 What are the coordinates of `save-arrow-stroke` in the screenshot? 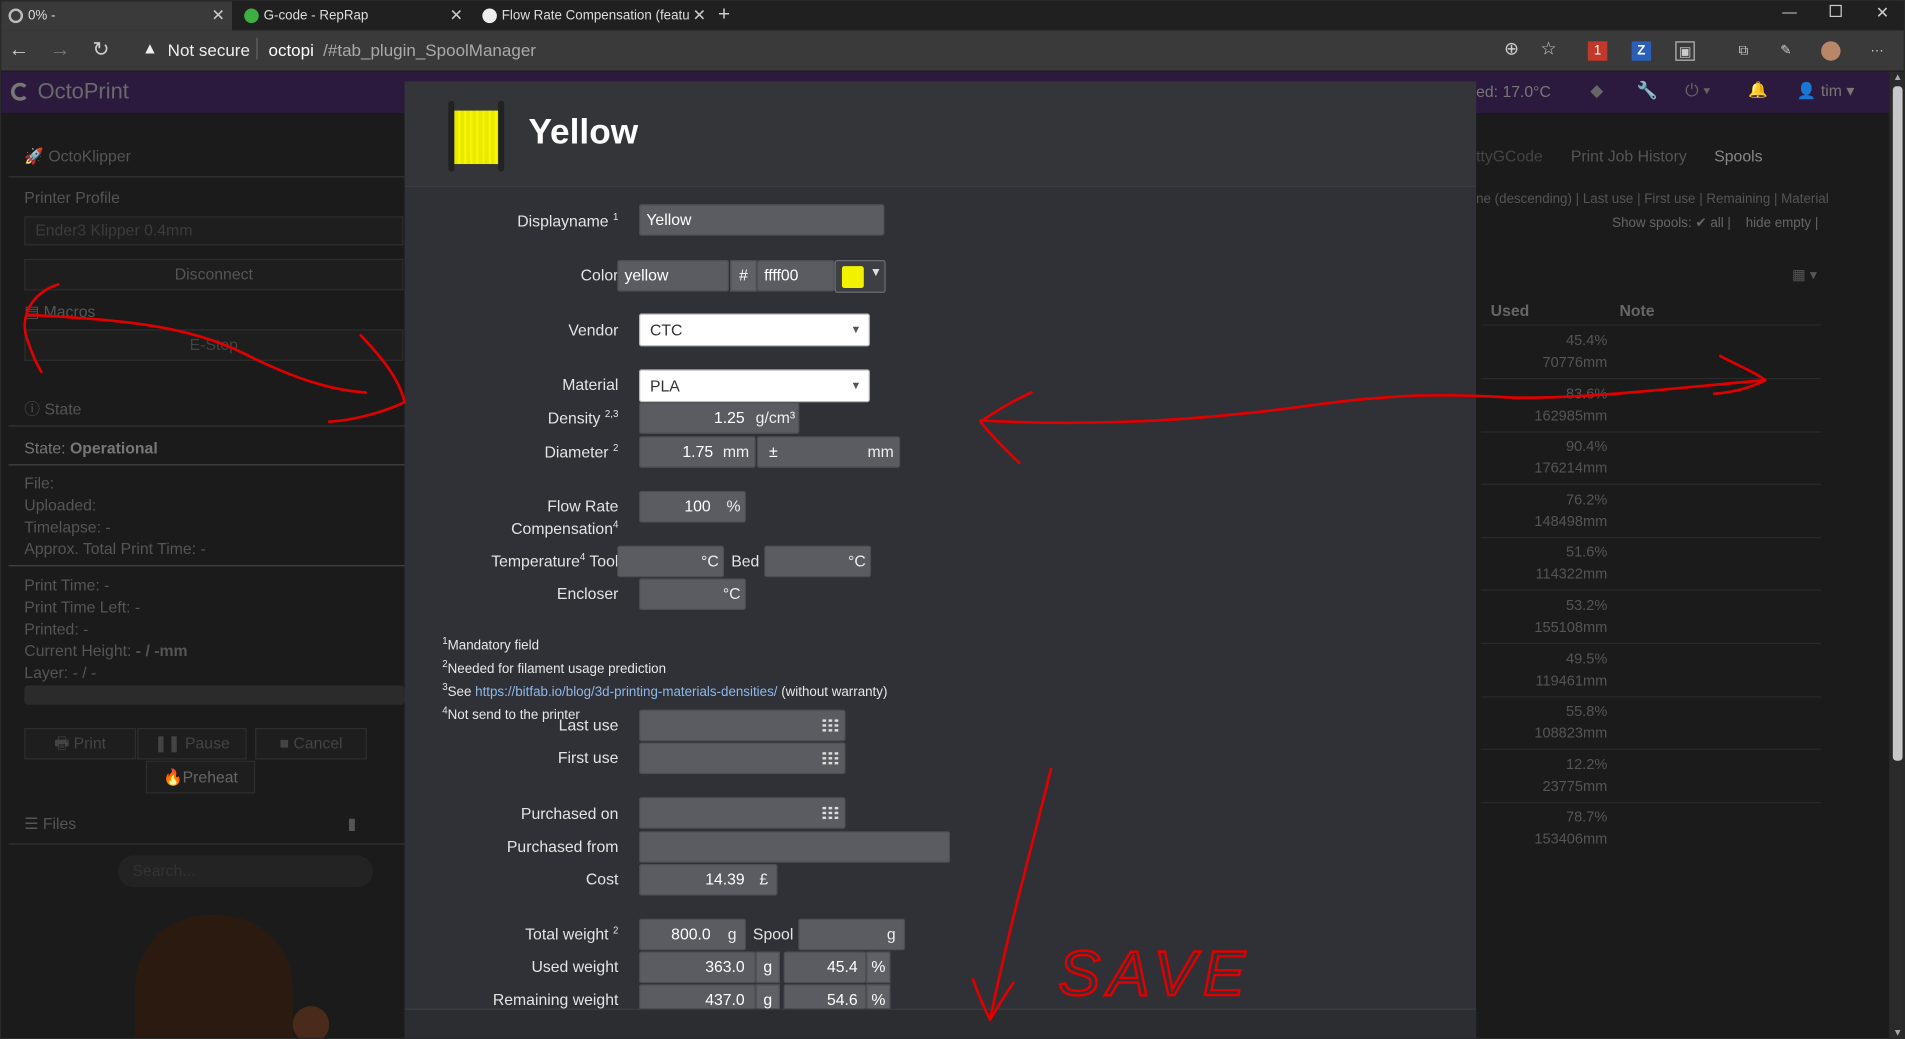 It's located at (1020, 894).